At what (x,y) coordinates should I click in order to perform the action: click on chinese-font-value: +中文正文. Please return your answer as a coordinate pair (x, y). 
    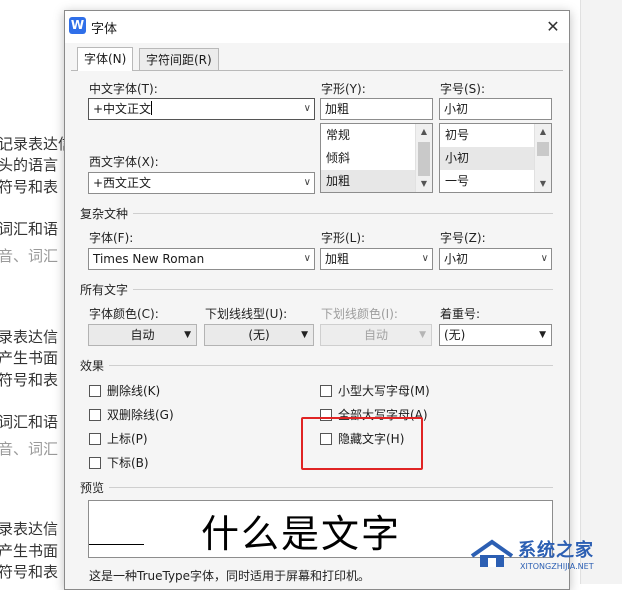
    Looking at the image, I should click on (122, 109).